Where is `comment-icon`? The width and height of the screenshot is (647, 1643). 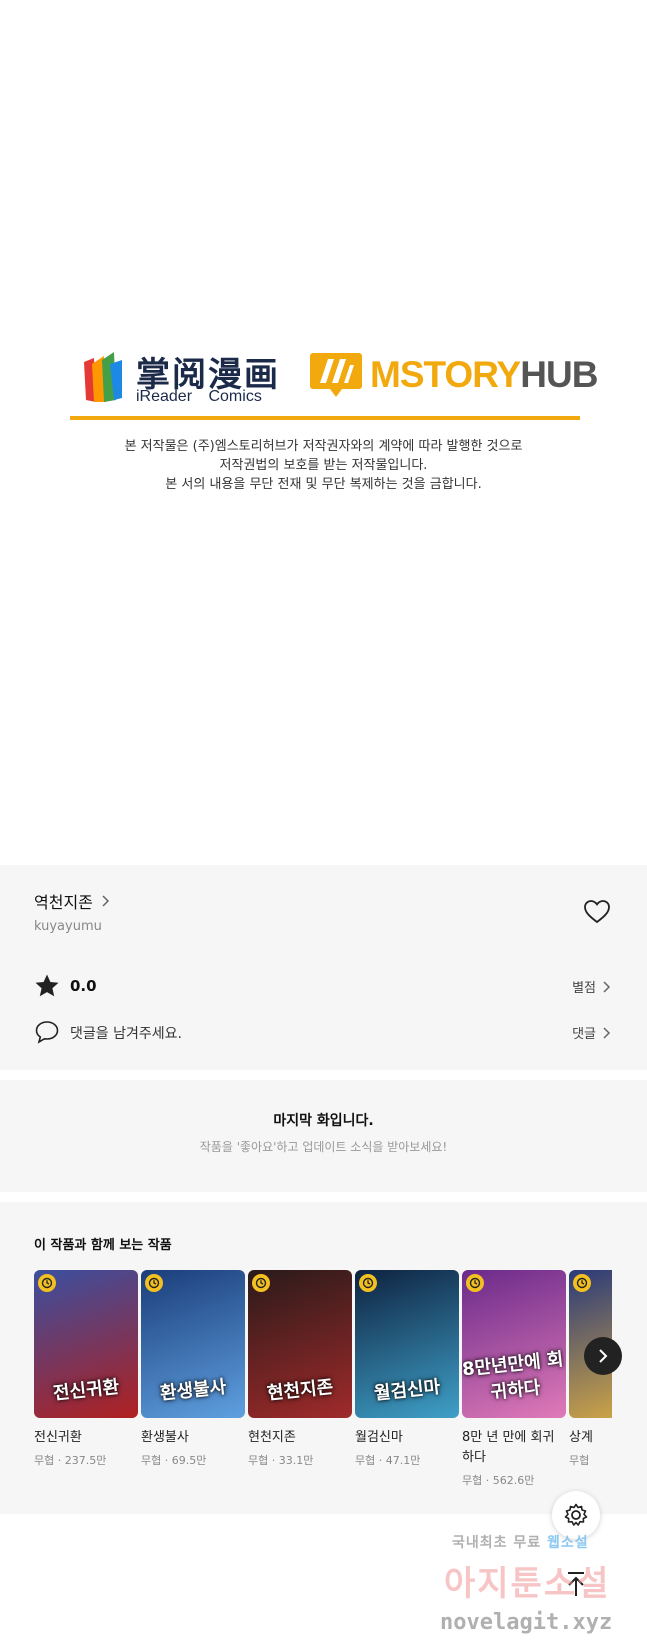 comment-icon is located at coordinates (47, 1032).